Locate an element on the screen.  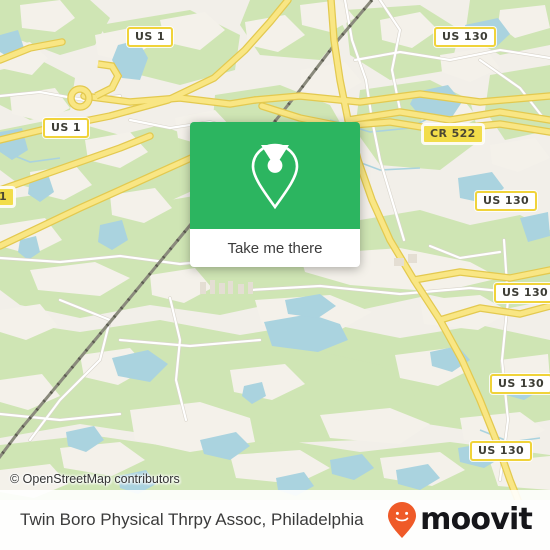
moovit-smiley-pin-icon is located at coordinates (402, 520).